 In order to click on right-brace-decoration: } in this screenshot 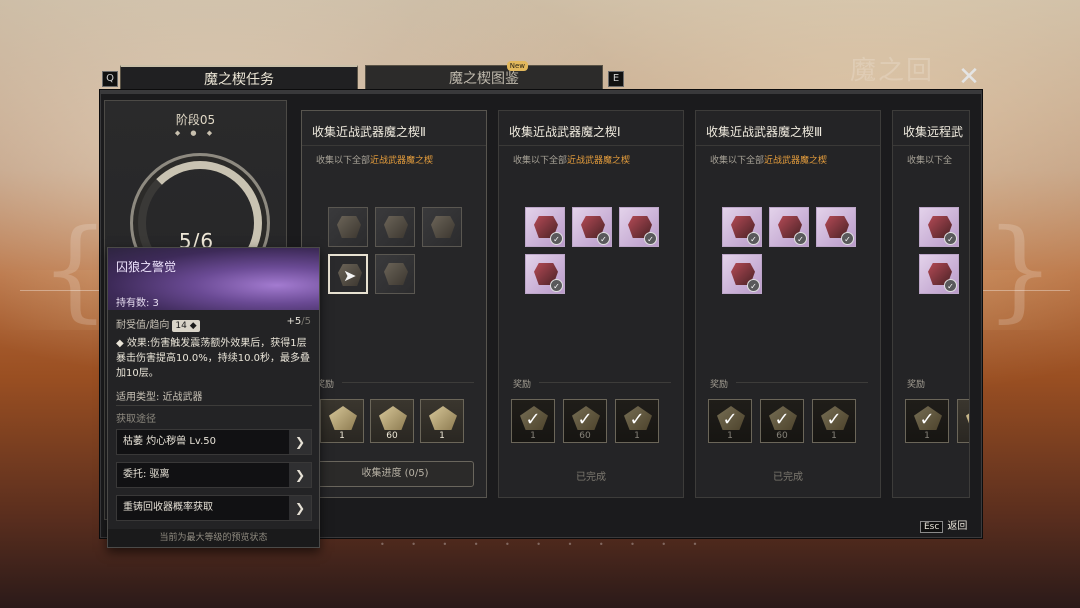, I will do `click(1020, 269)`.